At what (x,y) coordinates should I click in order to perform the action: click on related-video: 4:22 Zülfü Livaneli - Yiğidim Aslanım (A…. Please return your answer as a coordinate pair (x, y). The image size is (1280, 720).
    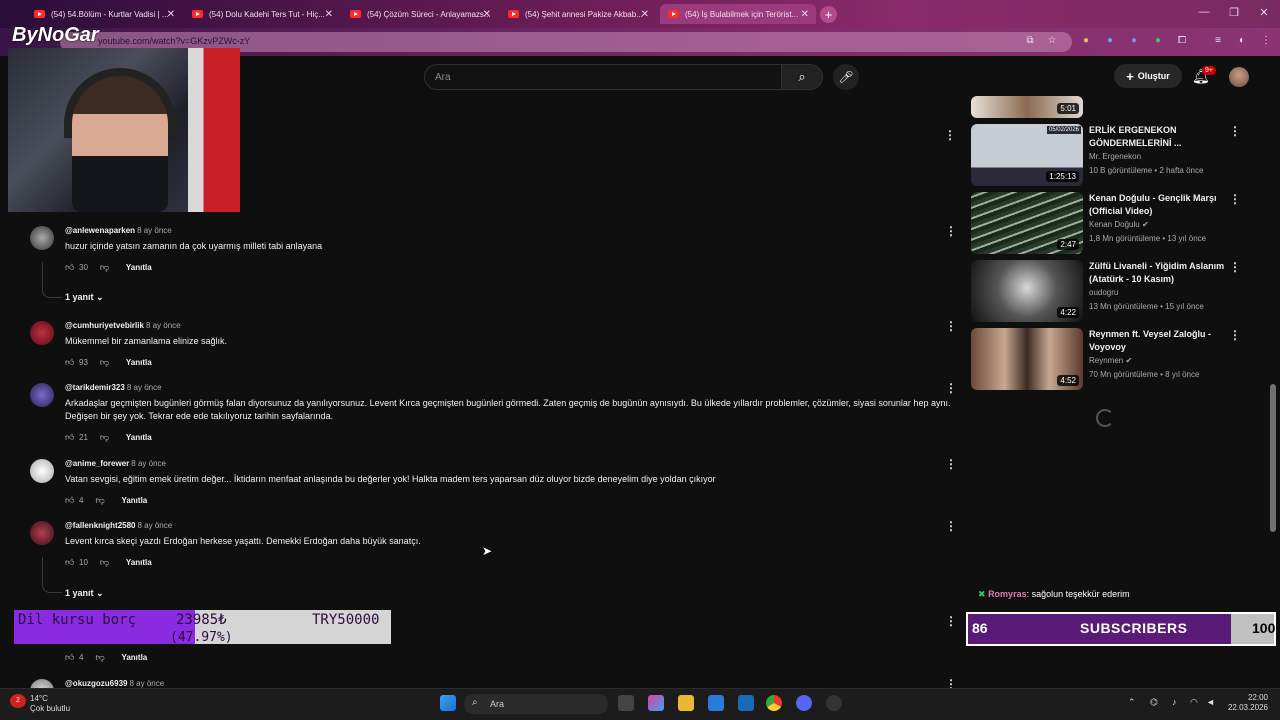
    Looking at the image, I should click on (1118, 291).